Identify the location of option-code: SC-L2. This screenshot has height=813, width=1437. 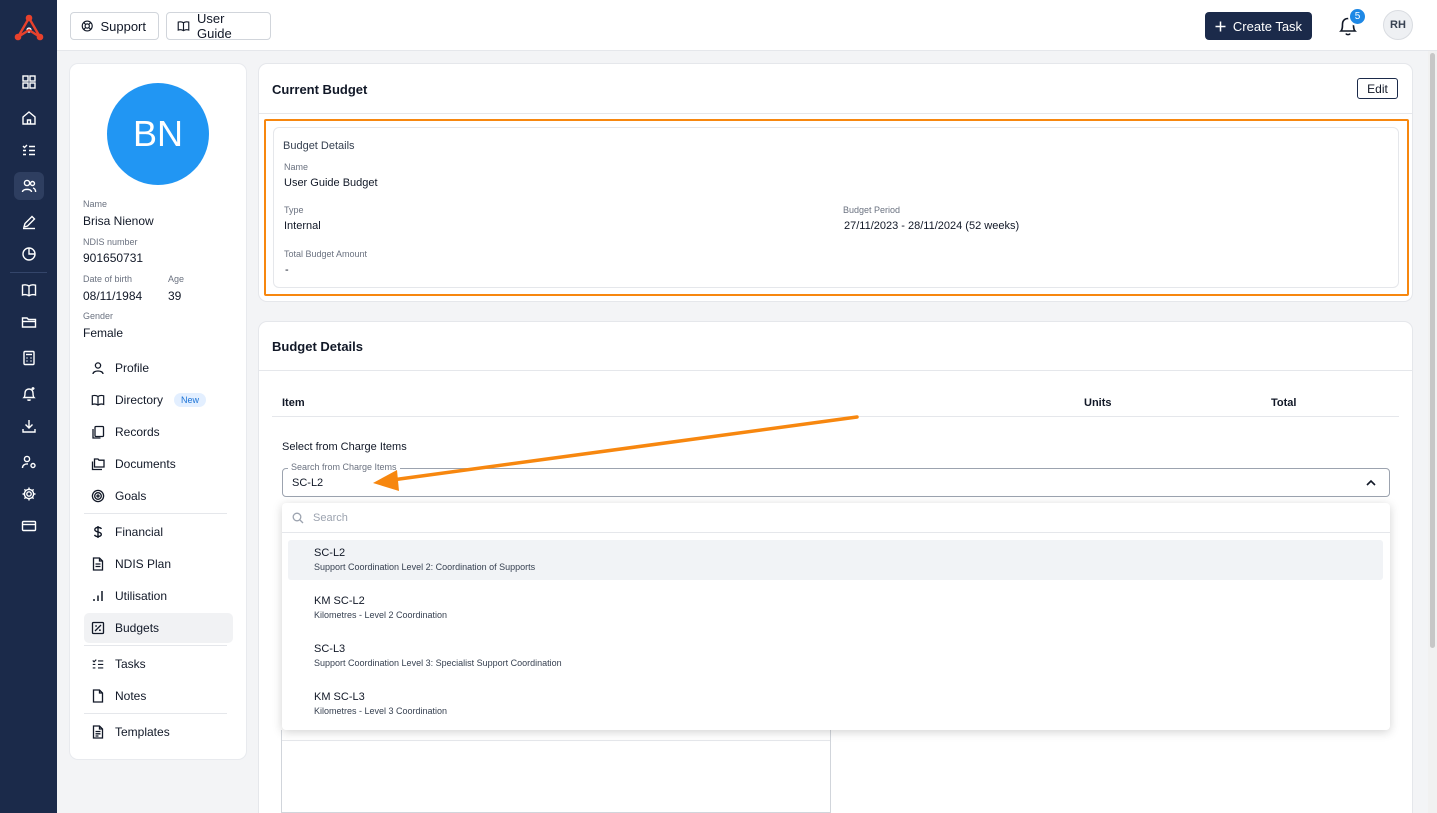
(330, 553).